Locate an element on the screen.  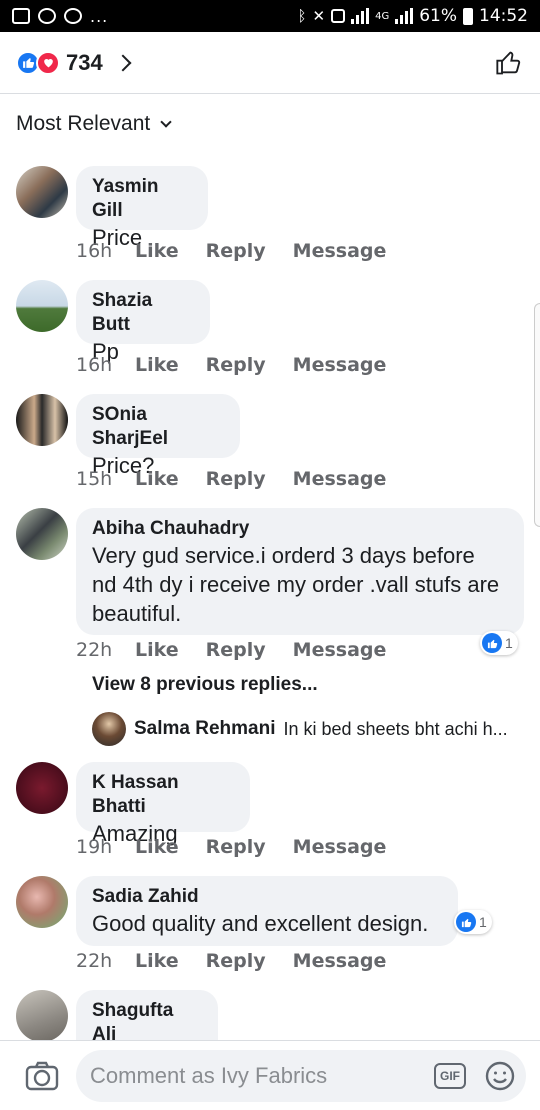
sort-dropdown: Most Relevant is located at coordinates (94, 124).